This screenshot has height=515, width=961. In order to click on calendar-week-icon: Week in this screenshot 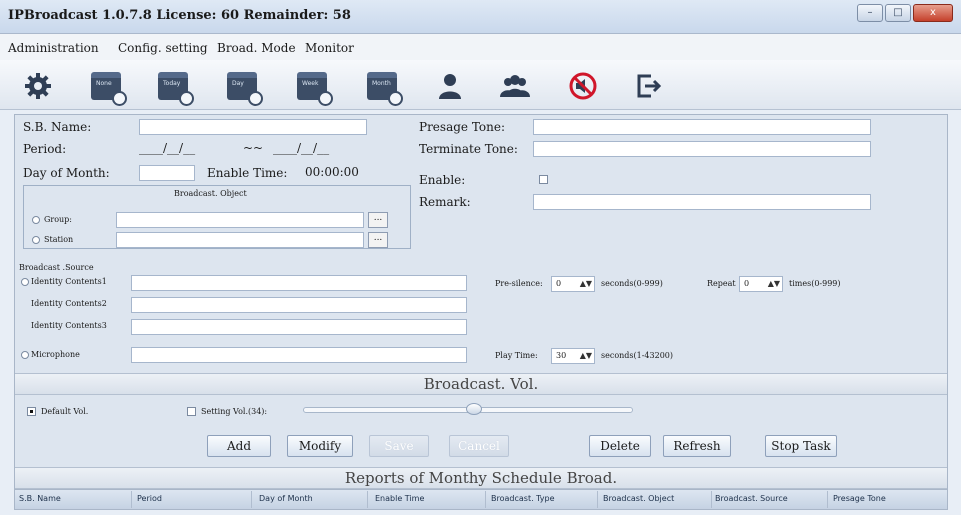, I will do `click(312, 87)`.